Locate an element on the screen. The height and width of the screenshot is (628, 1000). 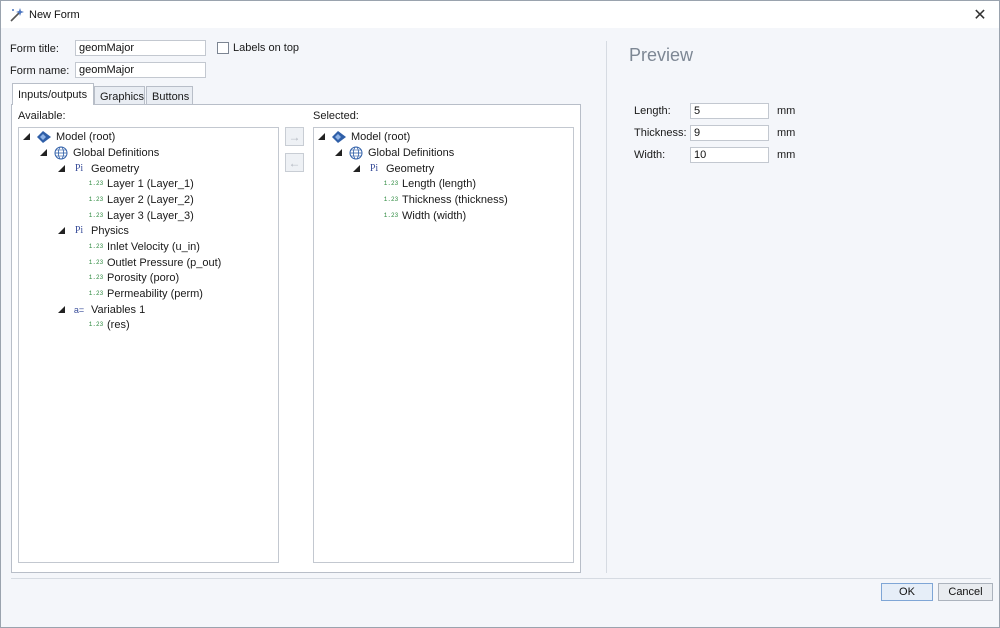
tab-label: Inputs/outputs is located at coordinates (53, 94).